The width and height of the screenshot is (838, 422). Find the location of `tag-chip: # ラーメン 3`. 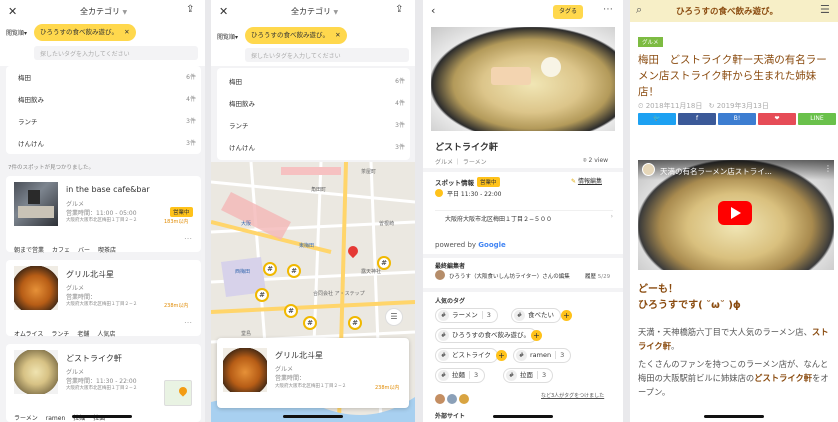

tag-chip: # ラーメン 3 is located at coordinates (466, 315).